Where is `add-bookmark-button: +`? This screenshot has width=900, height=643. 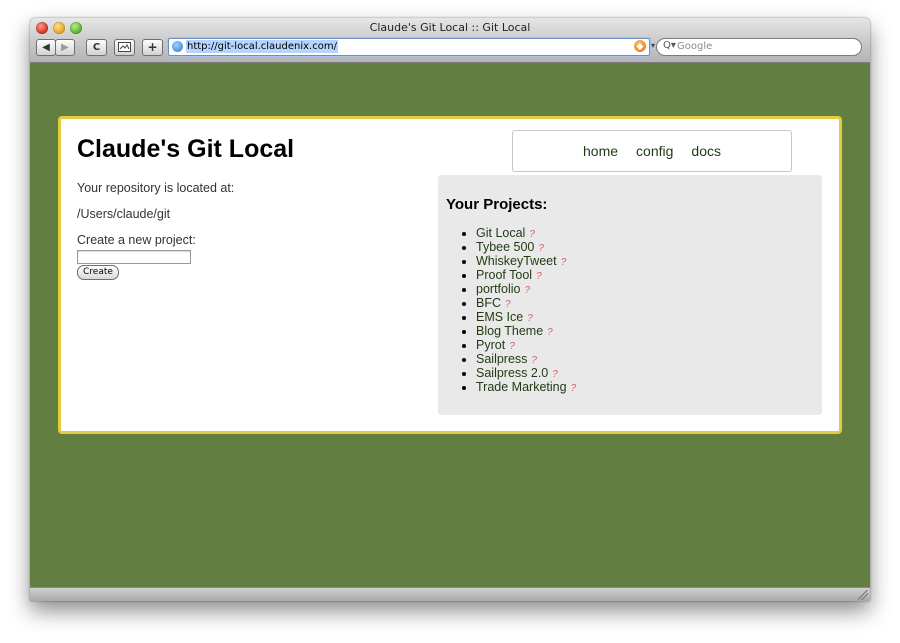 add-bookmark-button: + is located at coordinates (152, 47).